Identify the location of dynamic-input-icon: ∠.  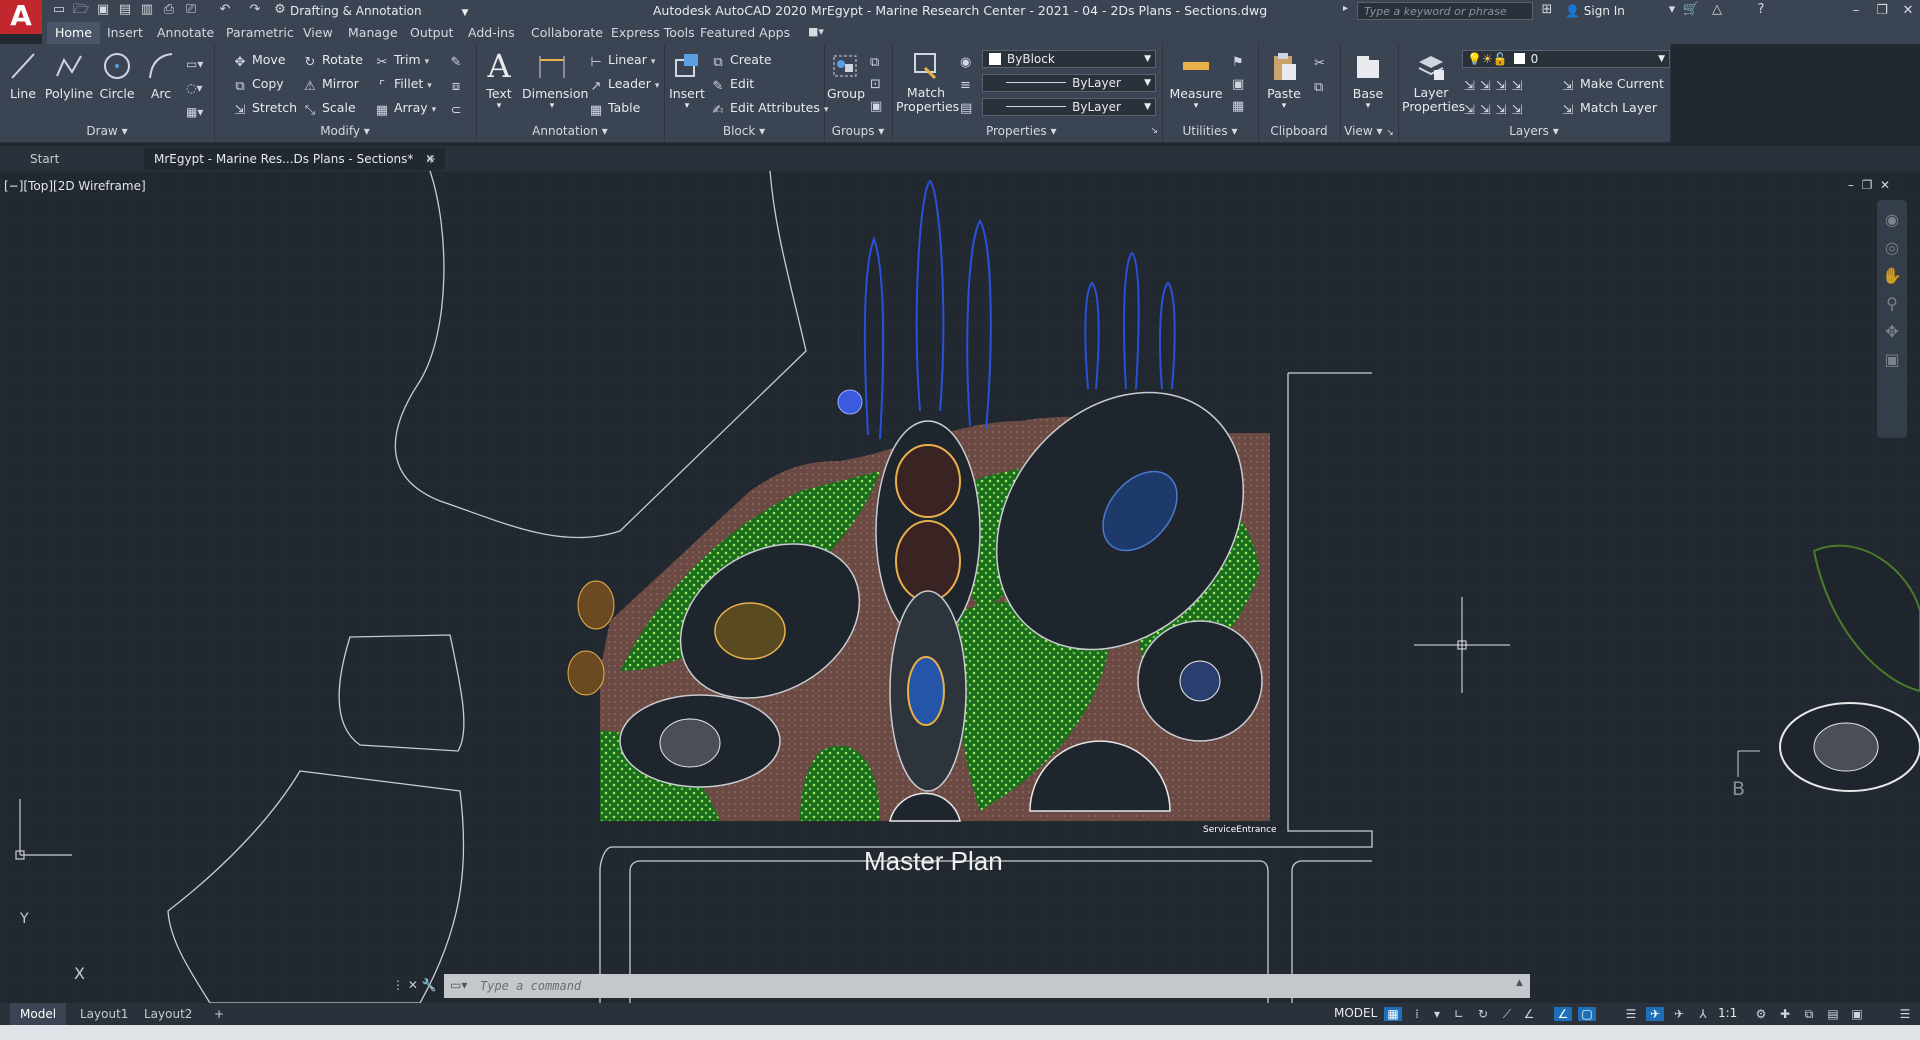
(1563, 1014).